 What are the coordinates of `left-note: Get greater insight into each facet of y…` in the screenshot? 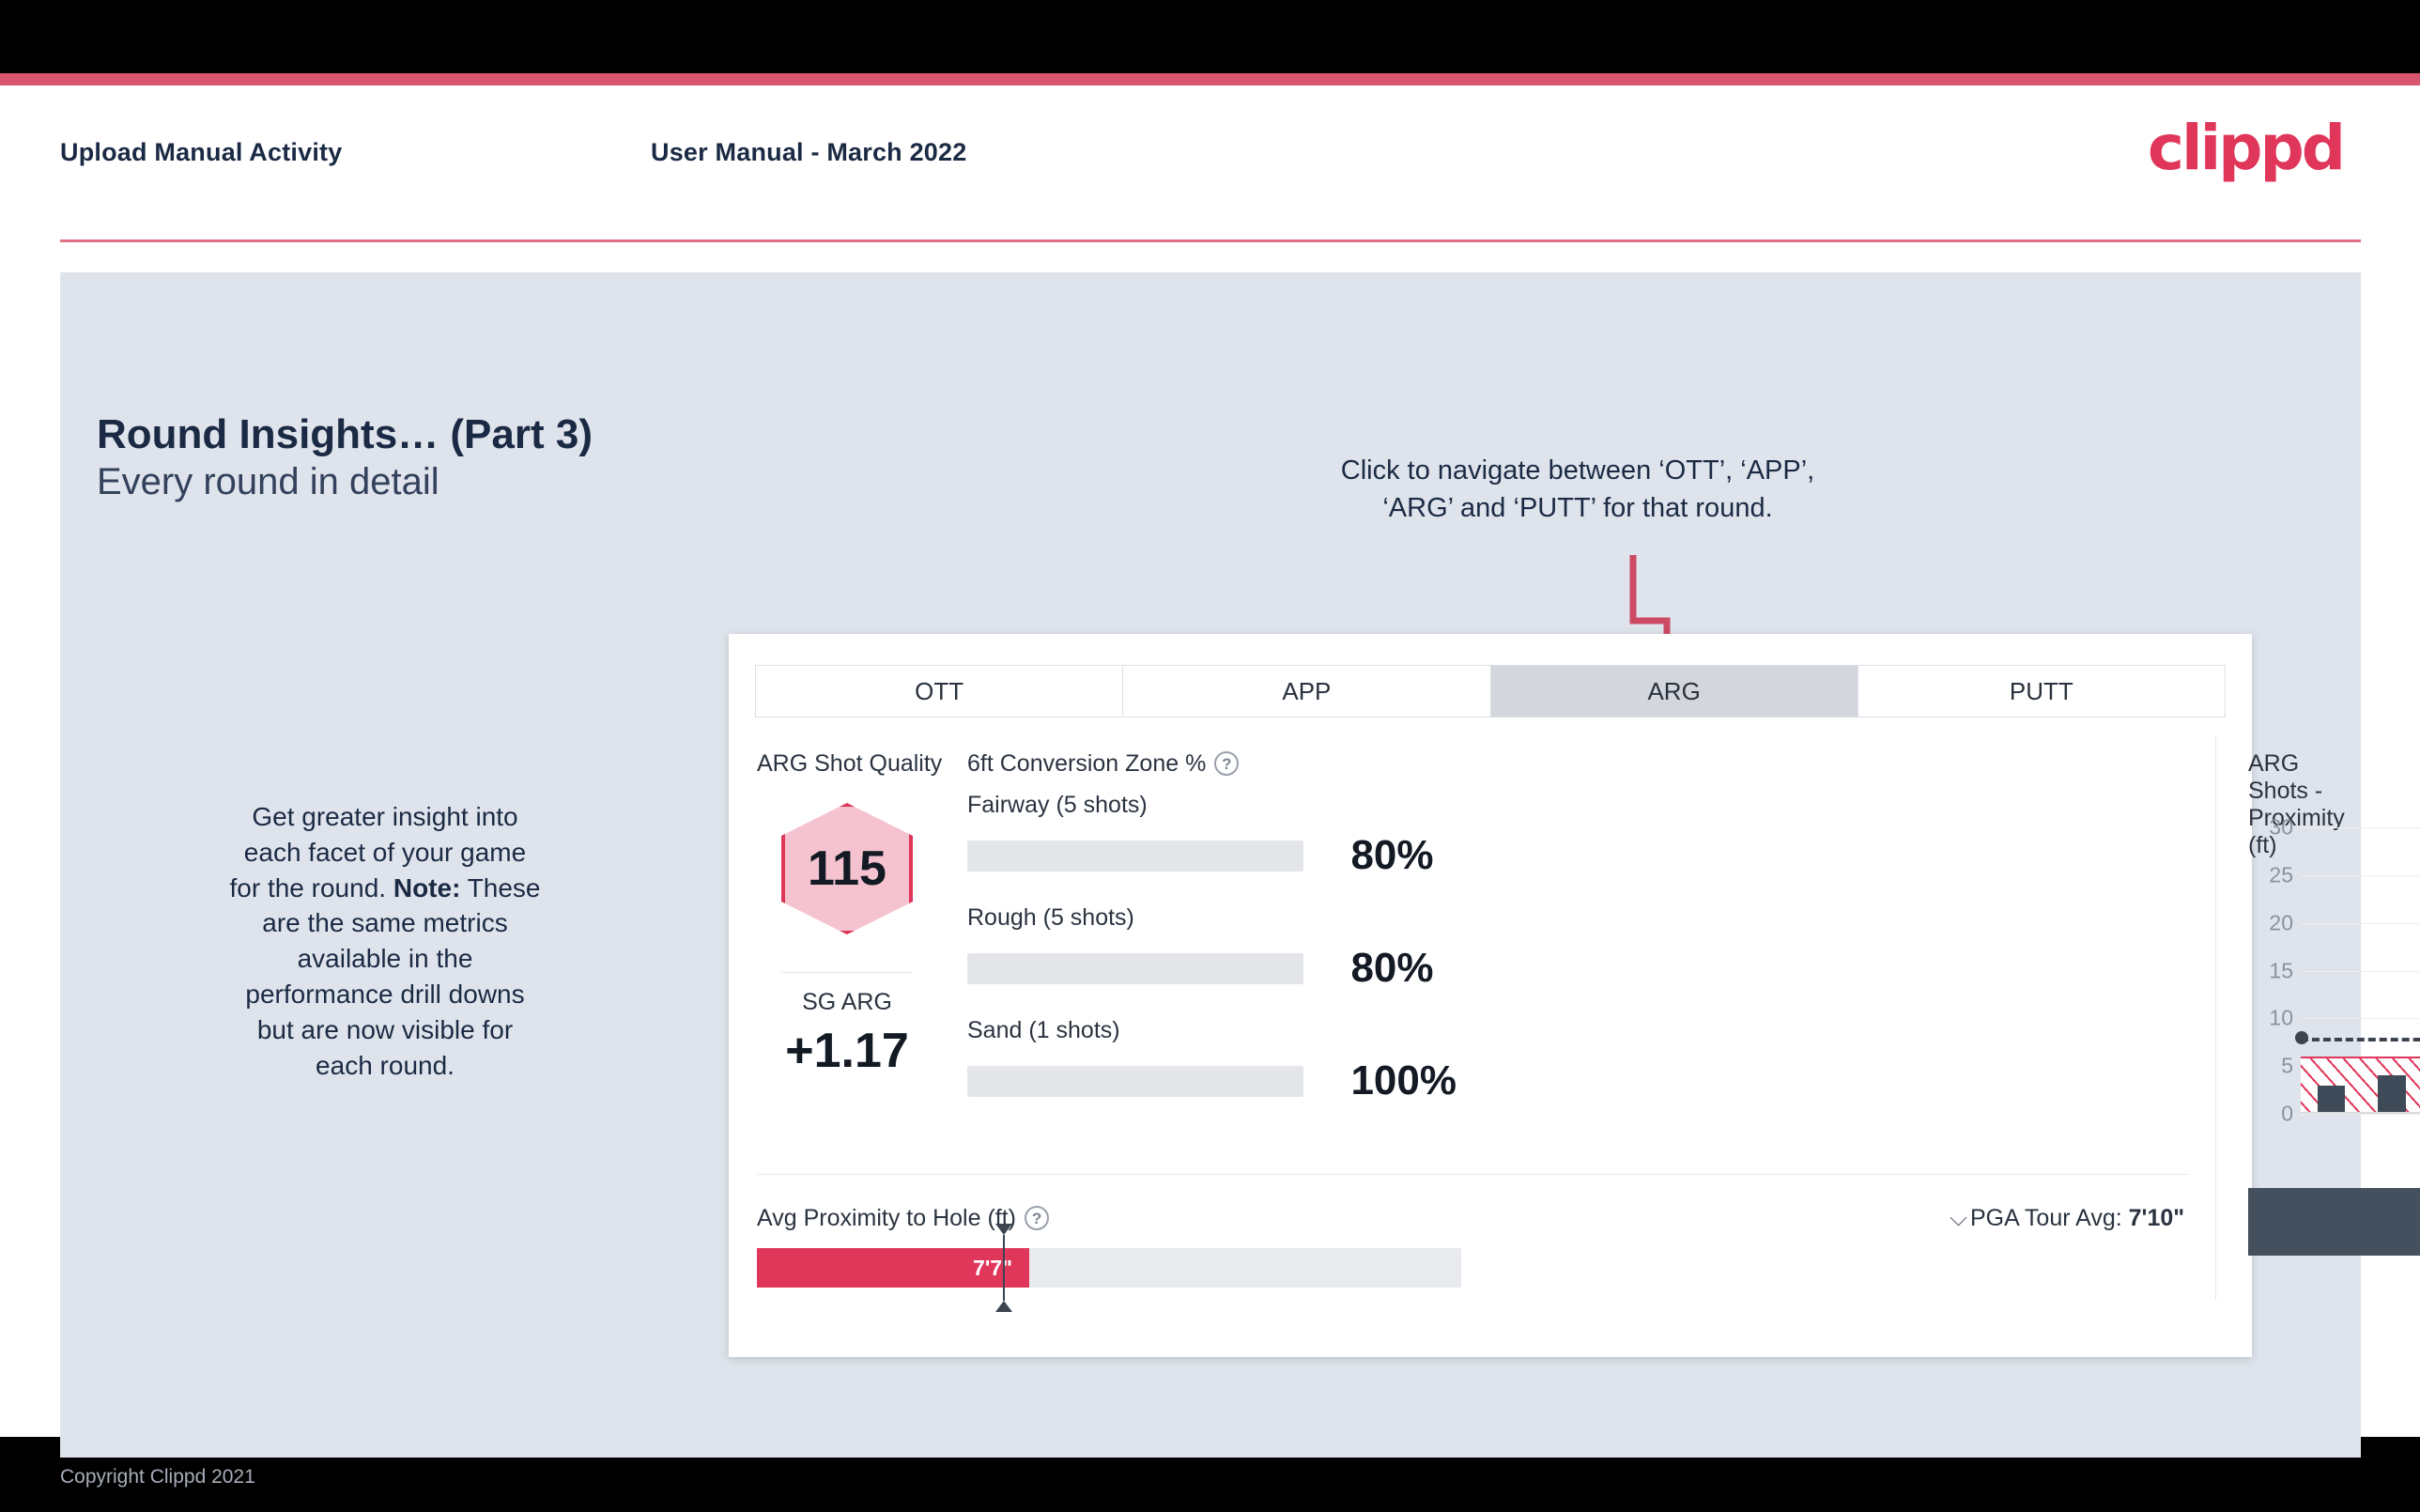 It's located at (385, 941).